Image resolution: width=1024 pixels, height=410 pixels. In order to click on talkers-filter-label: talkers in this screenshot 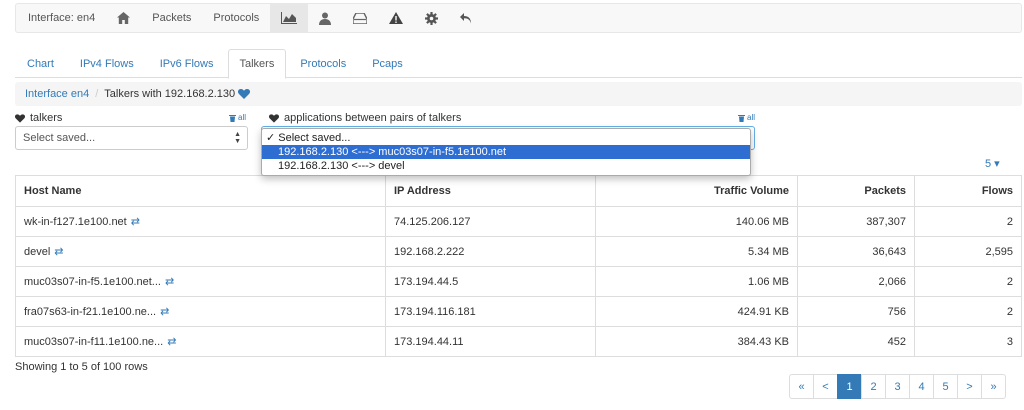, I will do `click(38, 118)`.